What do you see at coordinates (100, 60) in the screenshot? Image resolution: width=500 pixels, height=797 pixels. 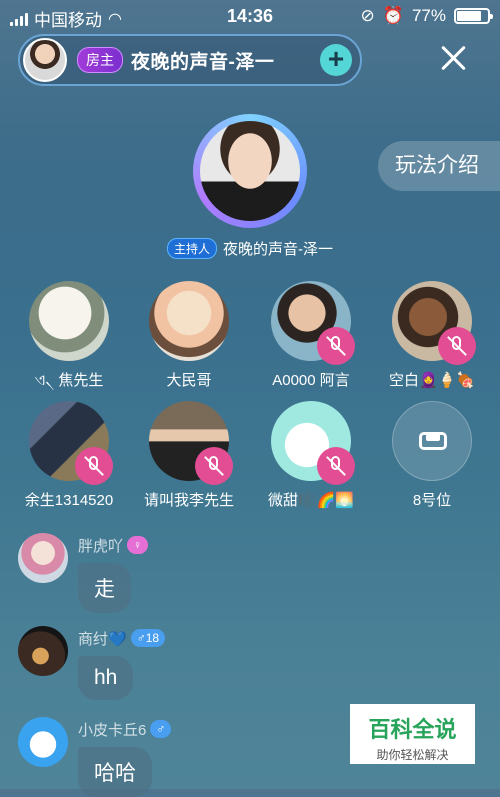 I see `owner-badge: 房主` at bounding box center [100, 60].